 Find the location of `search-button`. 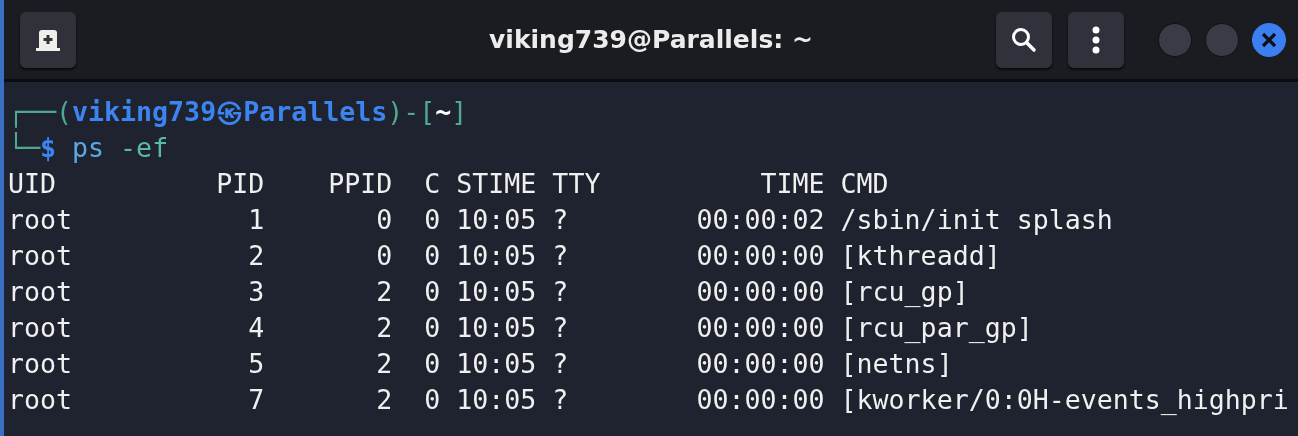

search-button is located at coordinates (1024, 39).